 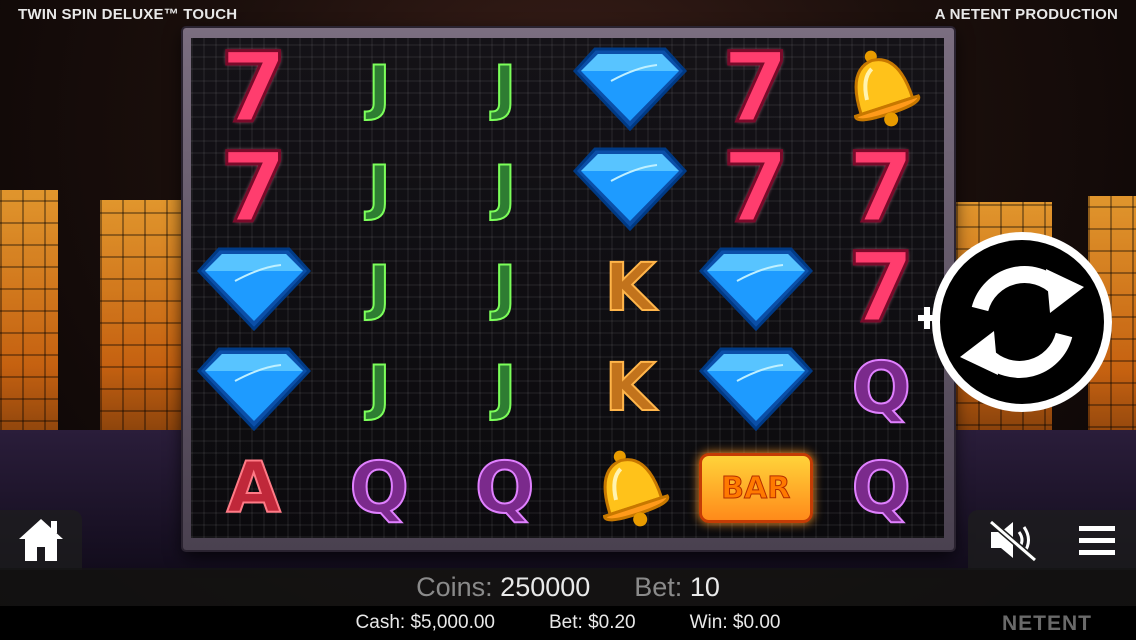 I want to click on producer-label: A NETENT PRODUCTION, so click(x=1026, y=14).